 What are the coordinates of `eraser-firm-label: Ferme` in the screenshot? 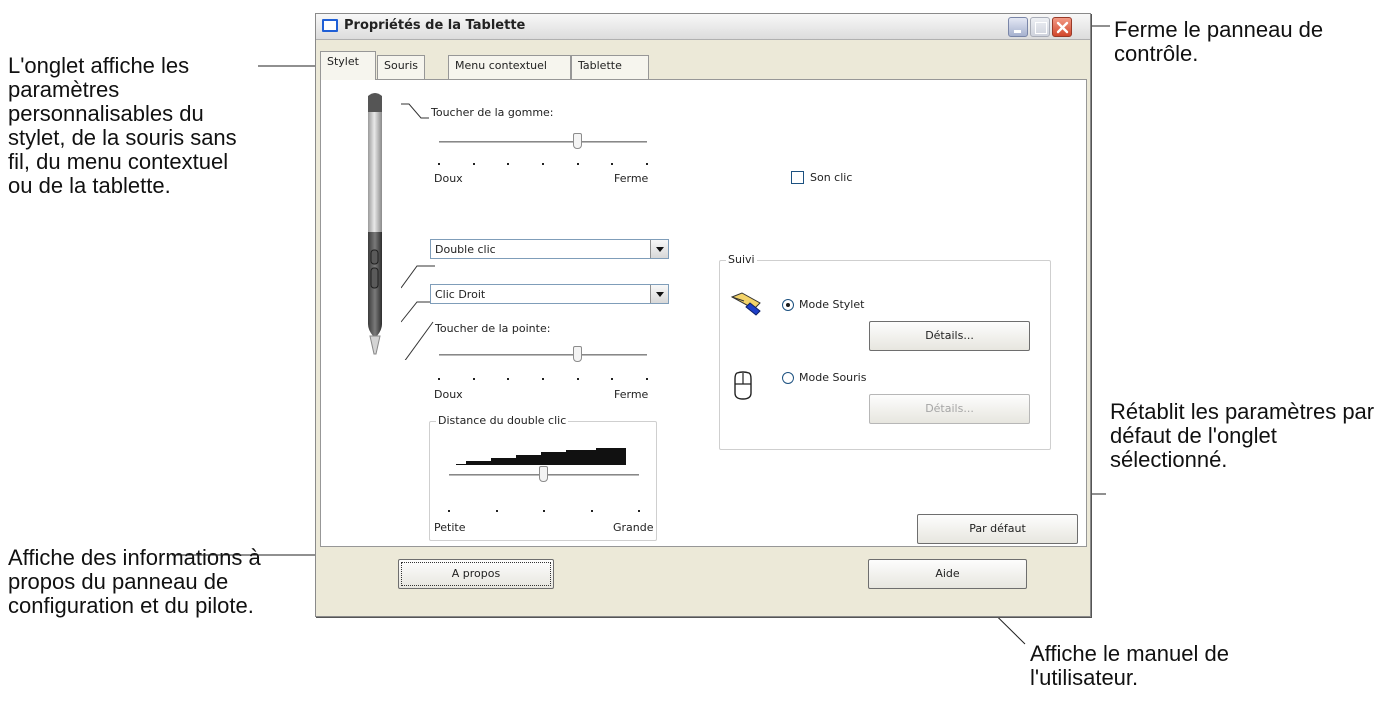 It's located at (631, 178).